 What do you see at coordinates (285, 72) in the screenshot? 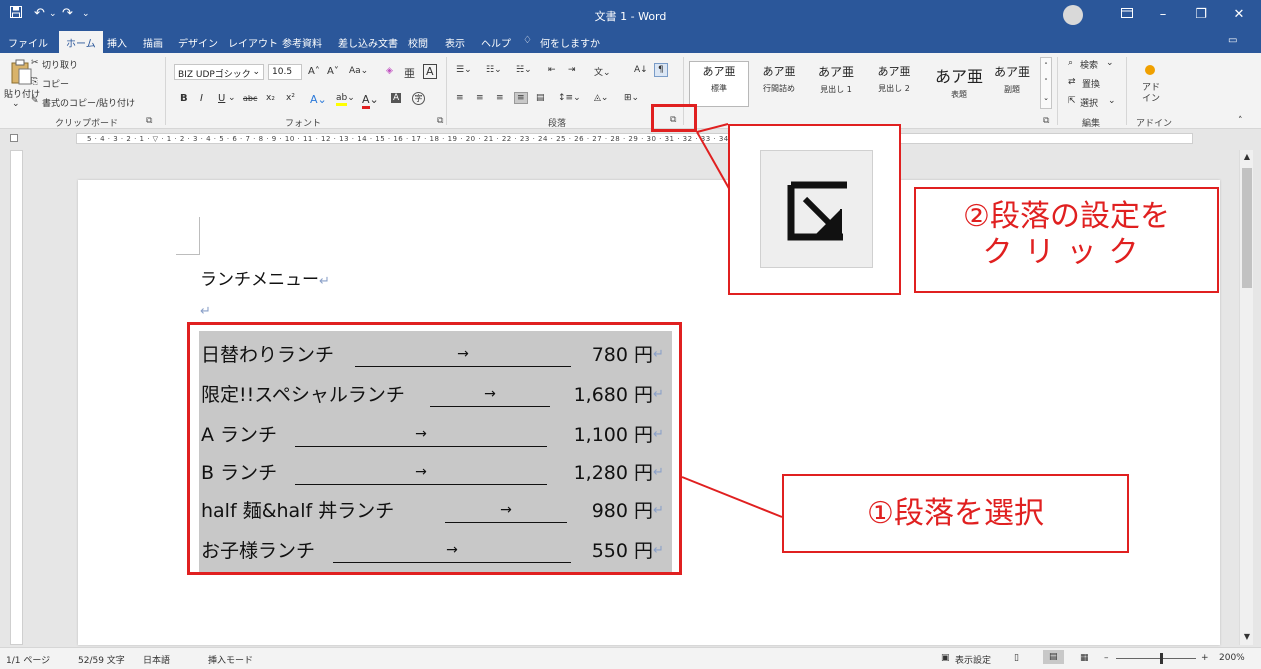
I see `font-size-select: 10.5` at bounding box center [285, 72].